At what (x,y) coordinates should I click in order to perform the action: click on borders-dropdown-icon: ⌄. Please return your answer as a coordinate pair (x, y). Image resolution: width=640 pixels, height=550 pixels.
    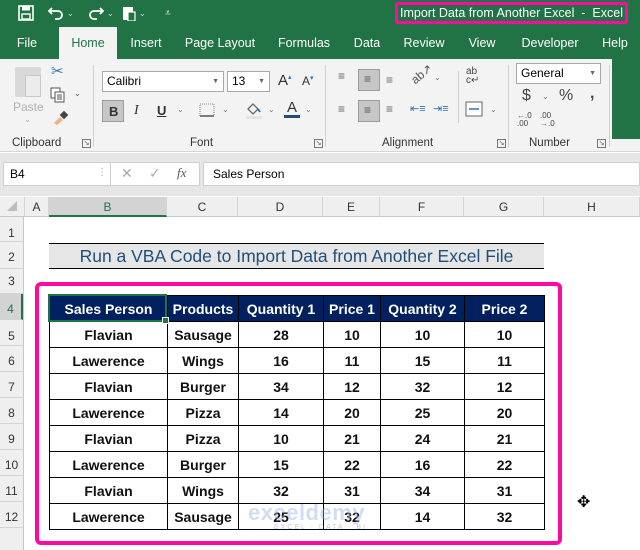
    Looking at the image, I should click on (225, 109).